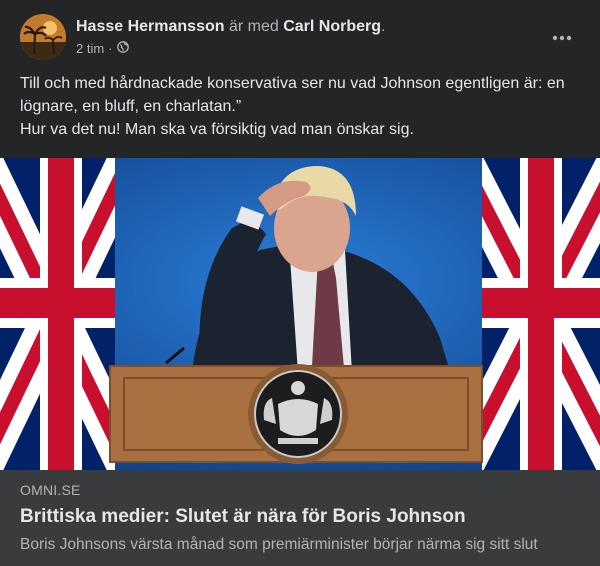 This screenshot has height=566, width=600. I want to click on more-options-button, so click(562, 38).